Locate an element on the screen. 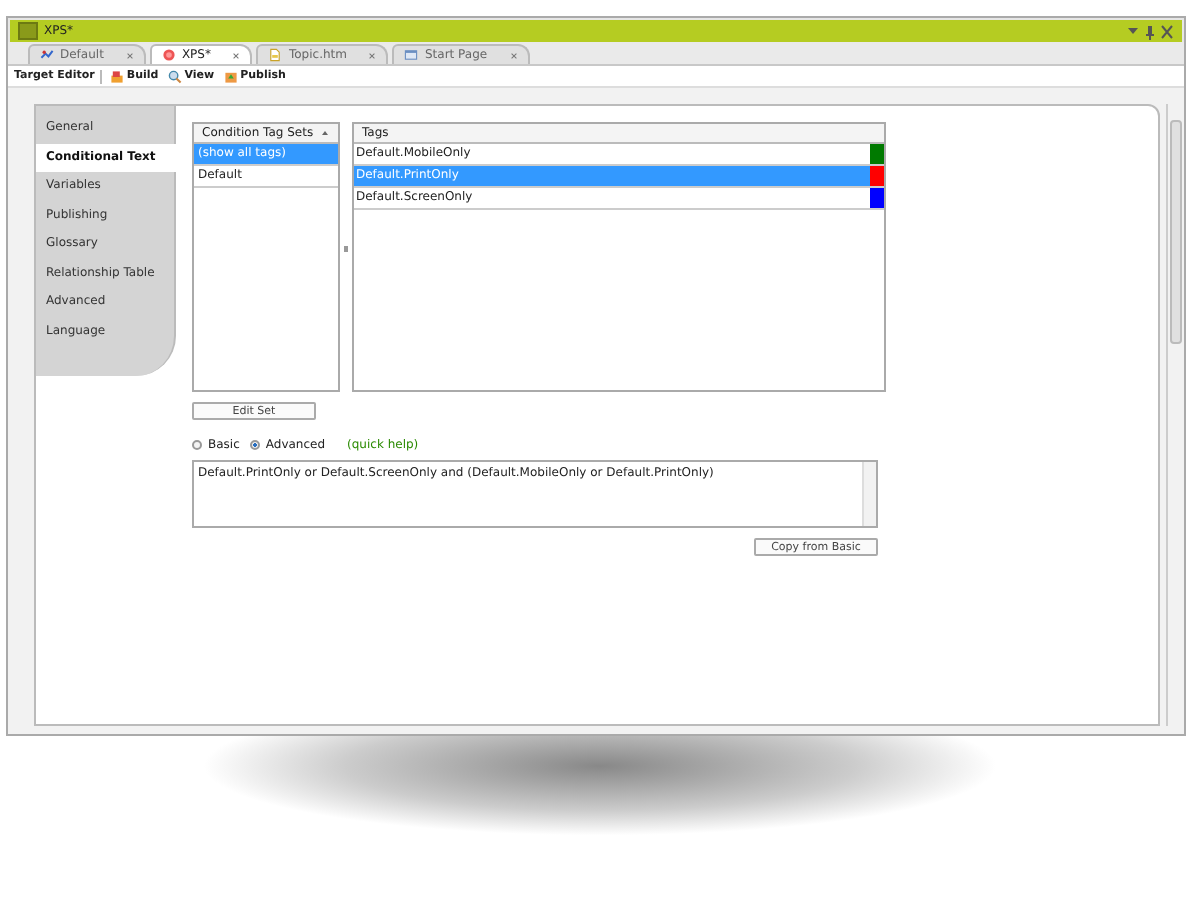 The image size is (1200, 902). splitter-handle is located at coordinates (346, 249).